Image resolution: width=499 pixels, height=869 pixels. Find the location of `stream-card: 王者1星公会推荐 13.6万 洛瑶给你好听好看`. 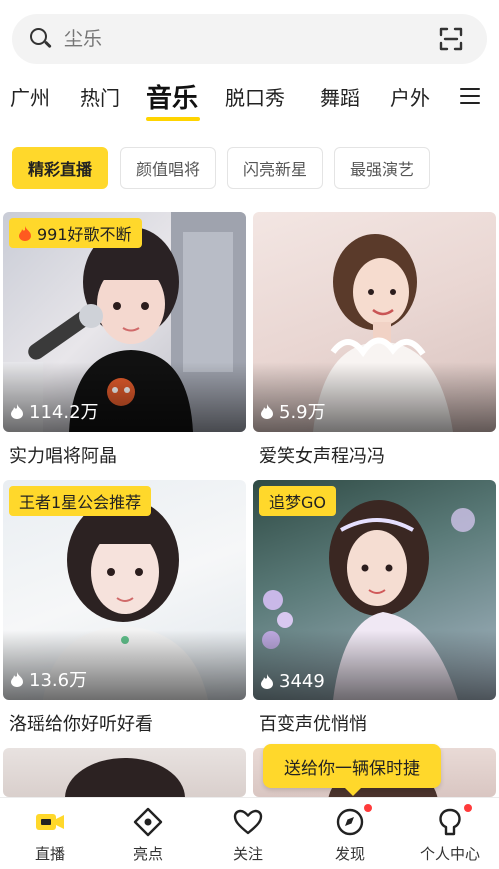

stream-card: 王者1星公会推荐 13.6万 洛瑶给你好听好看 is located at coordinates (124, 607).